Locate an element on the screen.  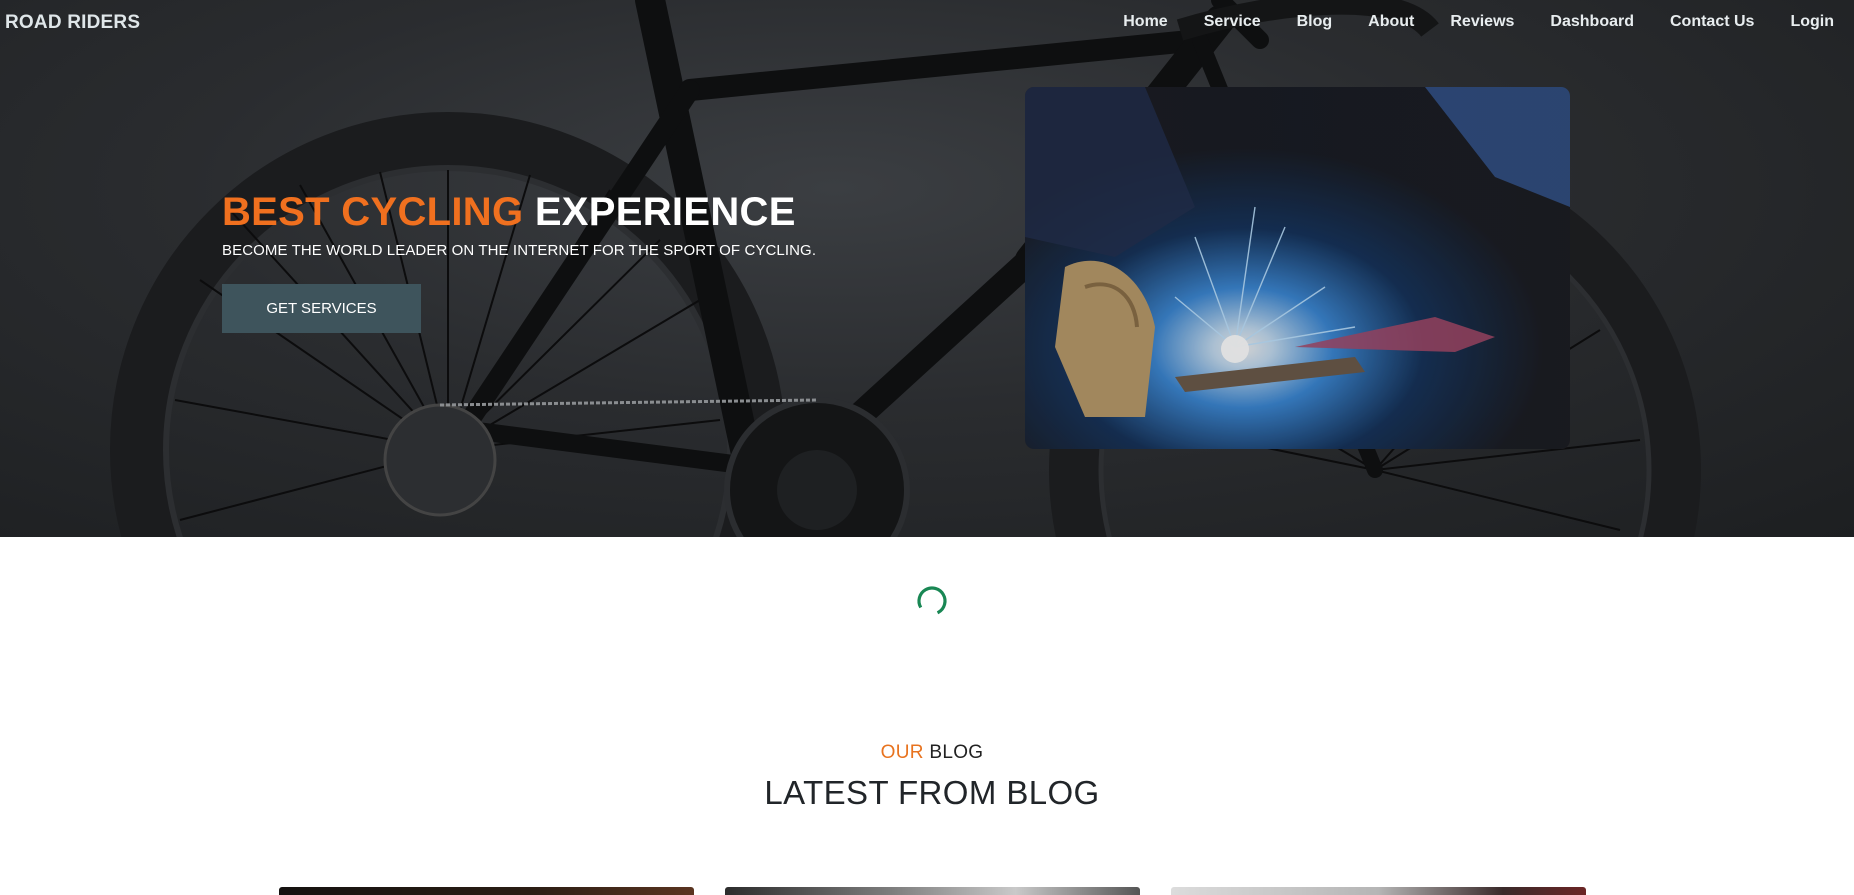
hero-headline: BEST CYCLING EXPERIENCE is located at coordinates (519, 212).